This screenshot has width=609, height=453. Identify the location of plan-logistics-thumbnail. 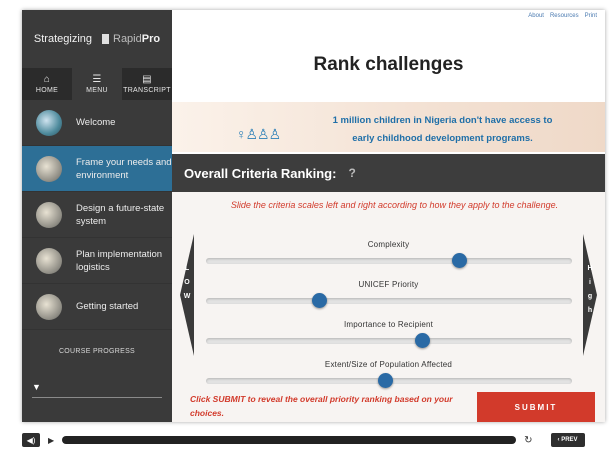
(49, 260).